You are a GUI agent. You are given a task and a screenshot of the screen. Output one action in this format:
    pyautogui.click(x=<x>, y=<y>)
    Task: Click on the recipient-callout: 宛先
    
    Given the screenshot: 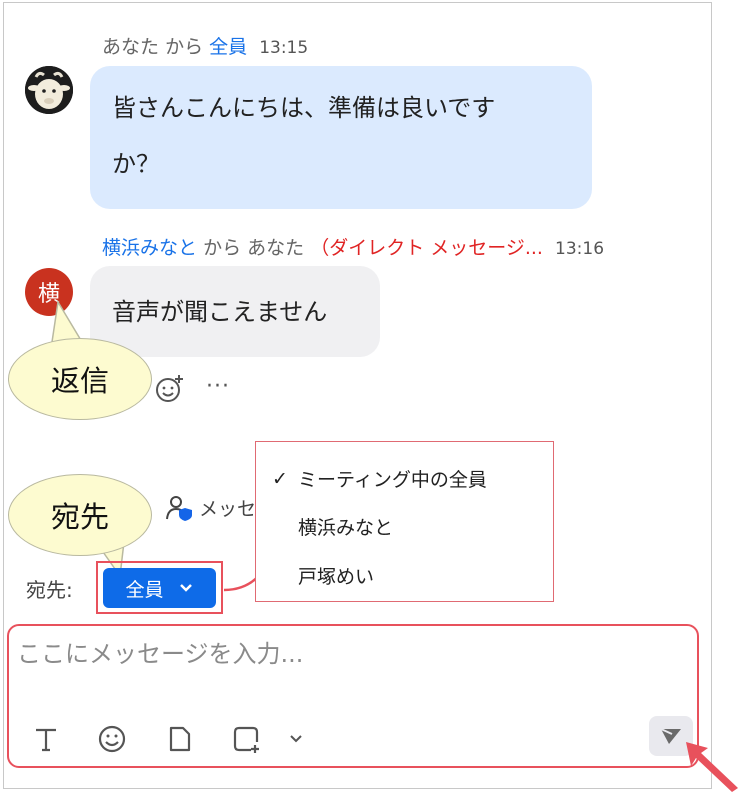 What is the action you would take?
    pyautogui.click(x=80, y=515)
    